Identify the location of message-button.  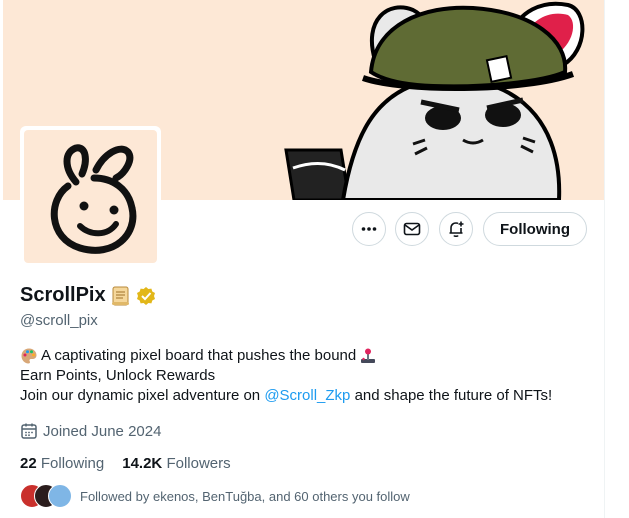
(412, 229).